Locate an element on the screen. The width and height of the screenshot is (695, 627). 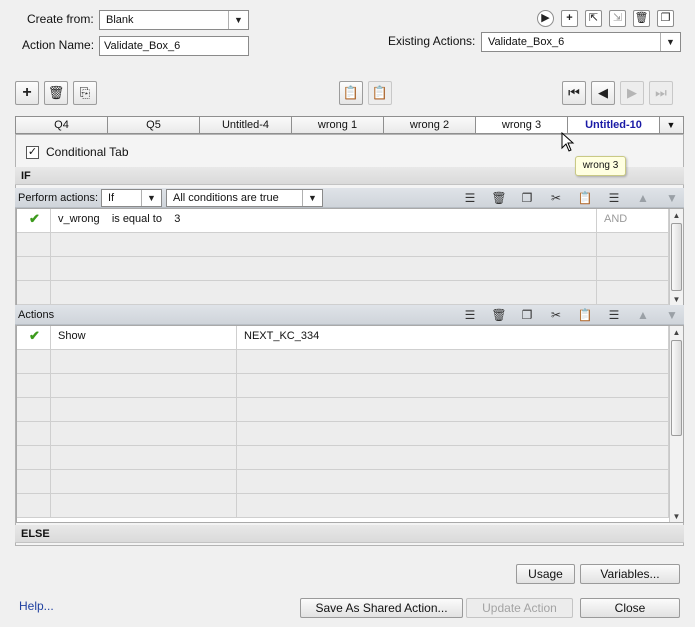
tab-wrong-2: wrong 2 is located at coordinates (430, 125).